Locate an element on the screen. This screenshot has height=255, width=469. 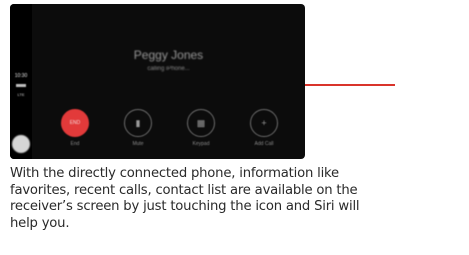
mute-button: ▮ Mute is located at coordinates (139, 133).